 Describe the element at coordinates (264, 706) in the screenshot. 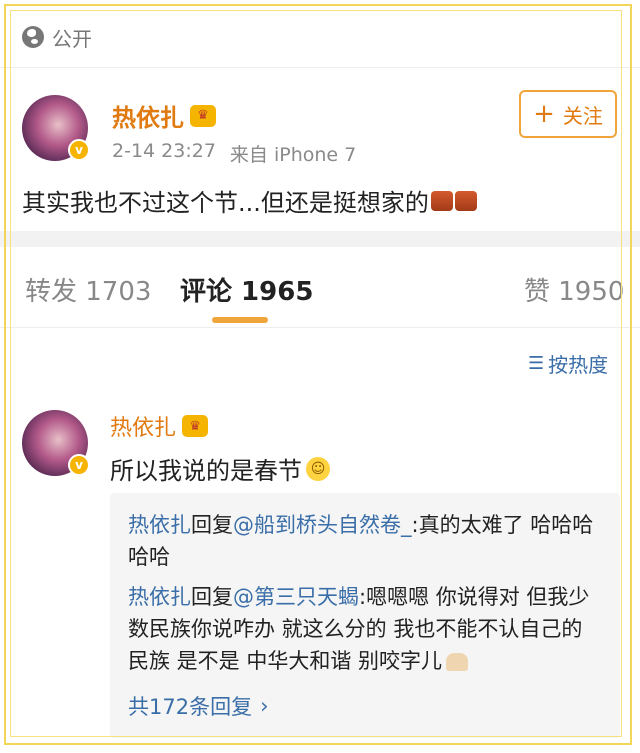

I see `chevron-right-icon: ›` at that location.